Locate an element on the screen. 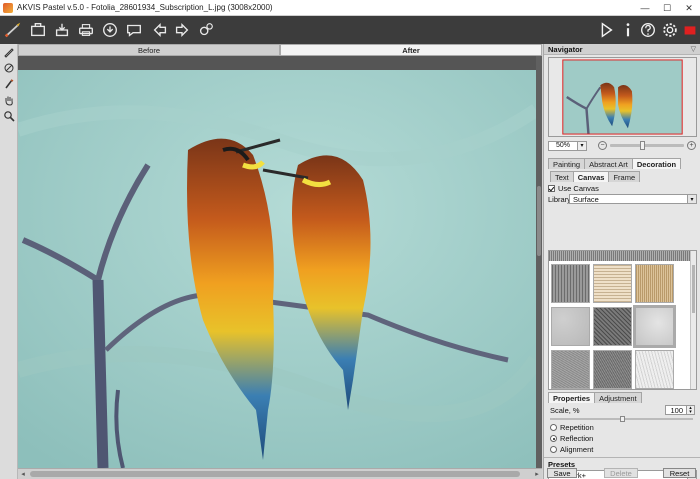  scale-slider-knob is located at coordinates (622, 419).